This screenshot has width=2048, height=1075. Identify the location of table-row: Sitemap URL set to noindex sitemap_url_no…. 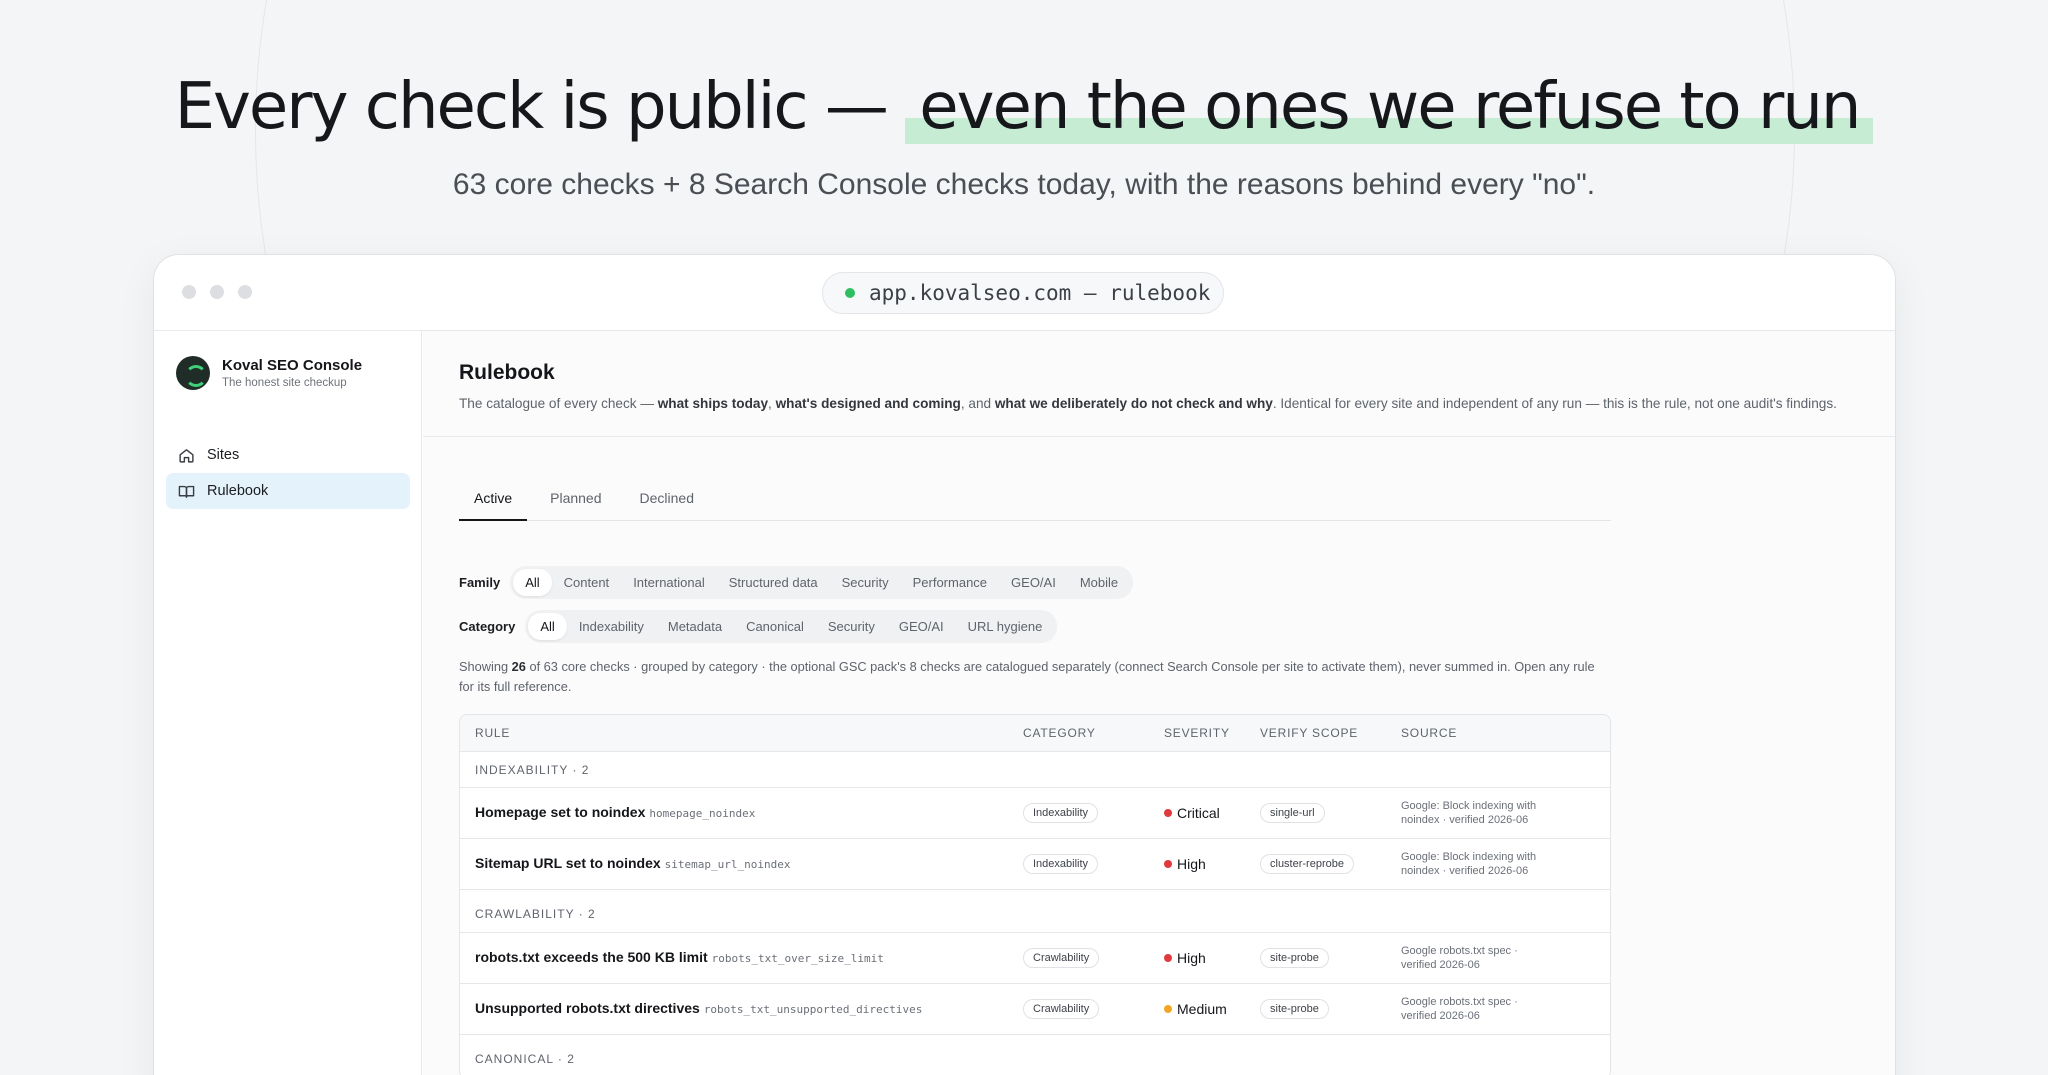
(1035, 864).